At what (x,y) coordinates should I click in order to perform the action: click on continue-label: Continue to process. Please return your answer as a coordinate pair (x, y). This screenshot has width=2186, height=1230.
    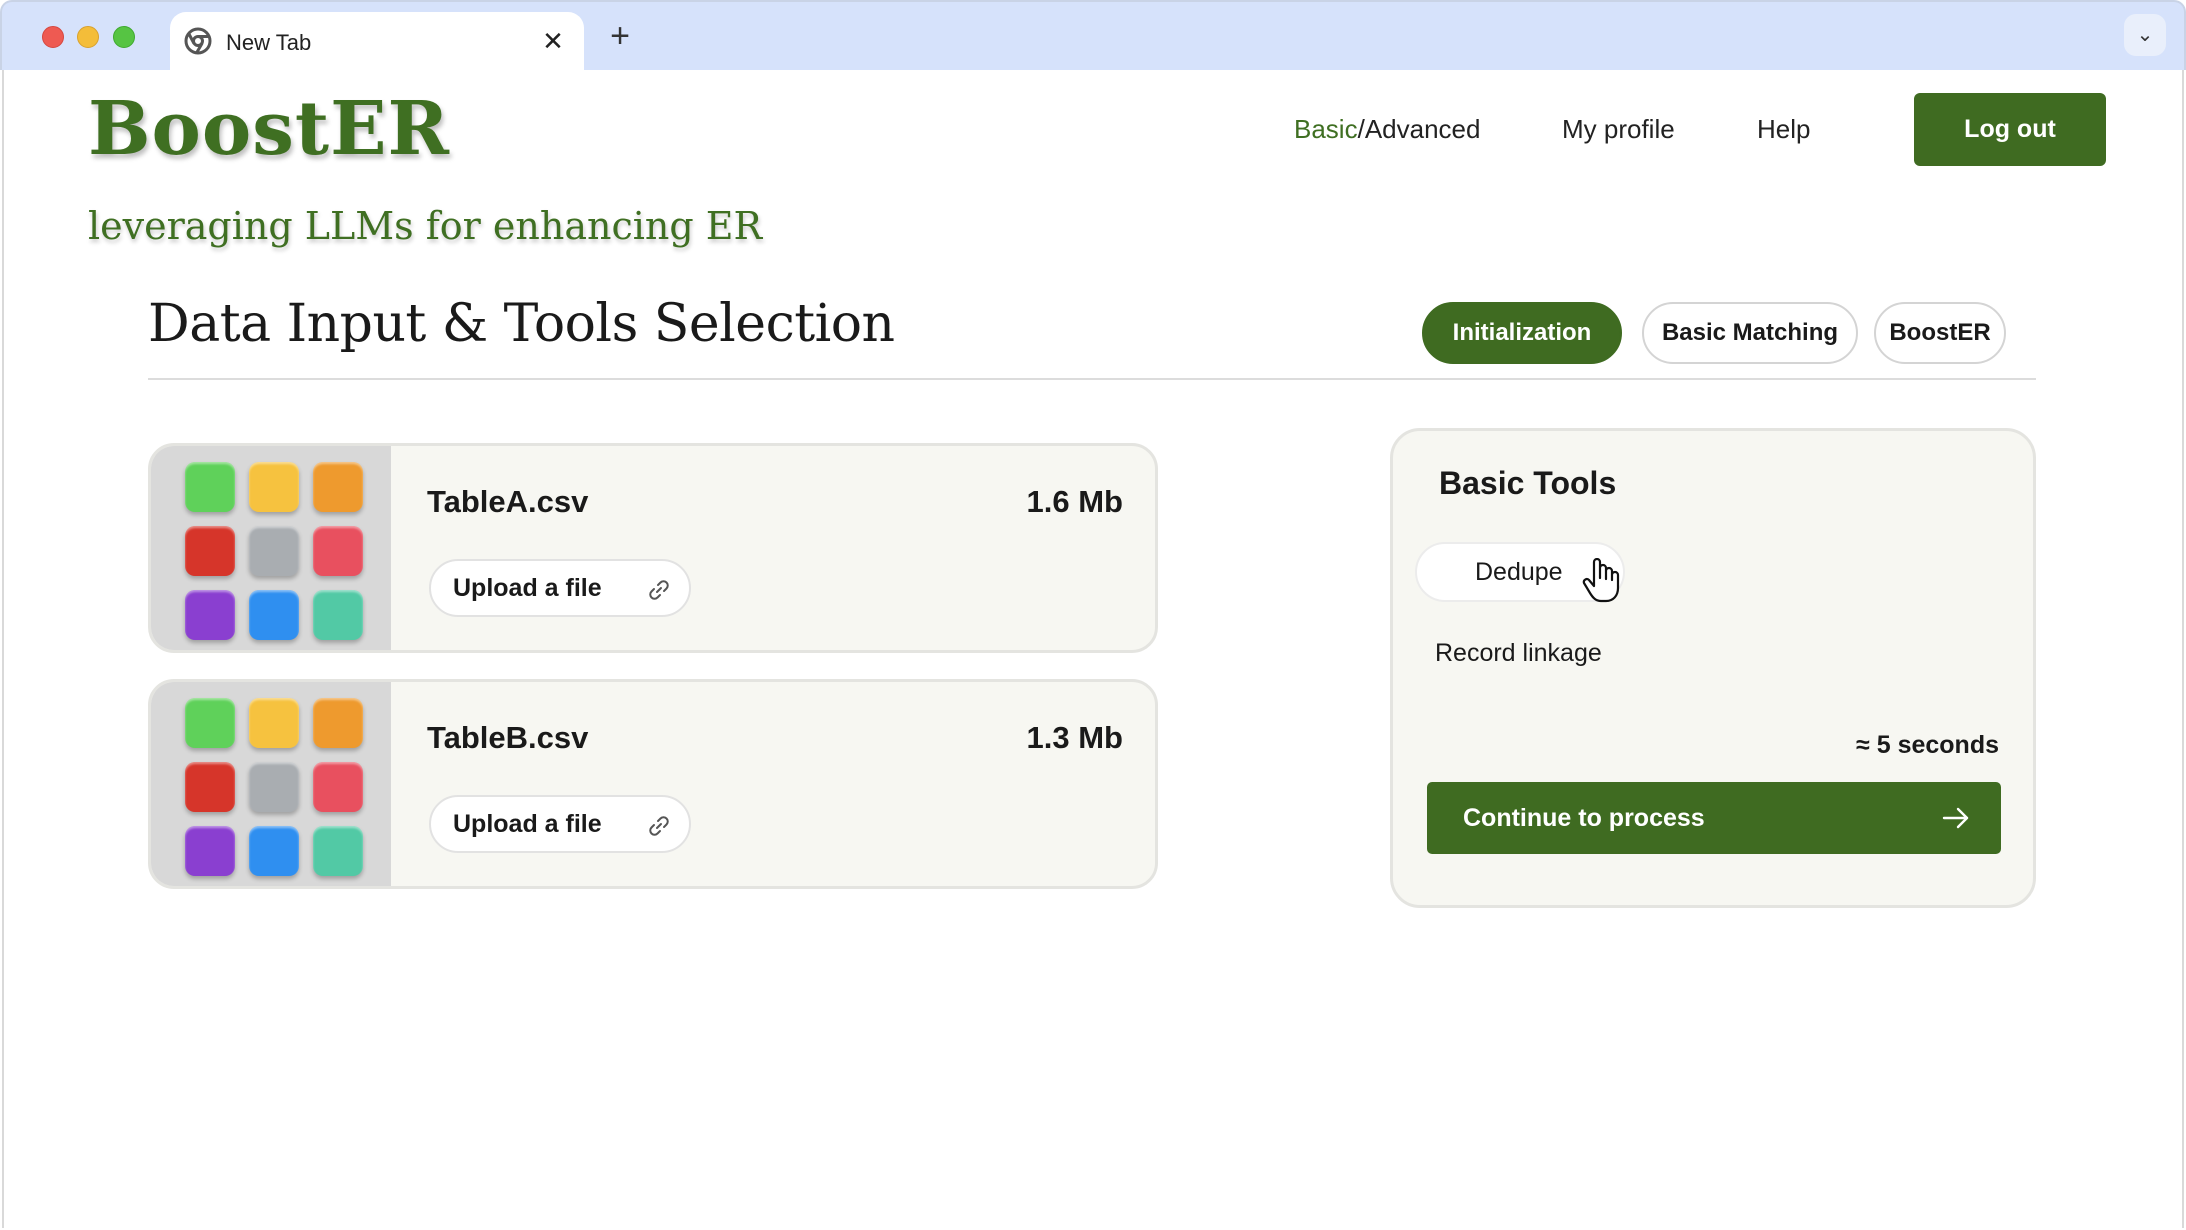
    Looking at the image, I should click on (1584, 818).